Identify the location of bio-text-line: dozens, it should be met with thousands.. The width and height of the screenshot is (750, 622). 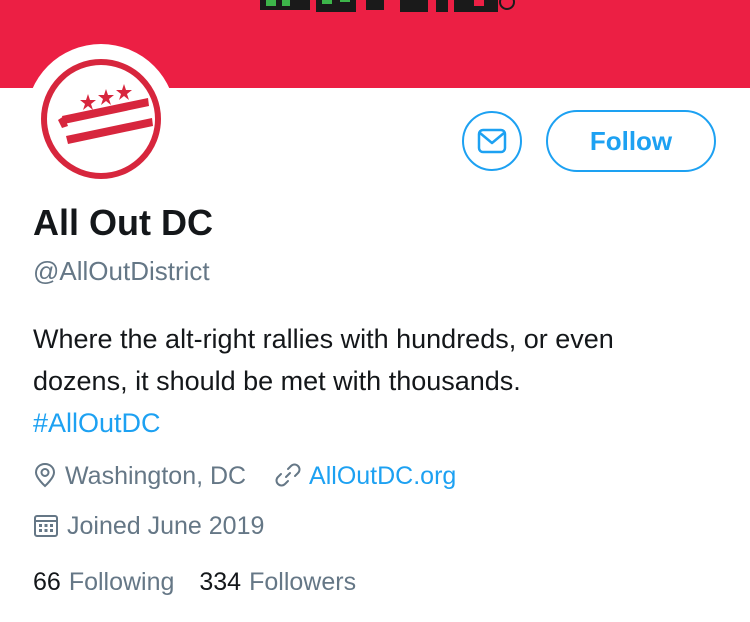
(277, 381).